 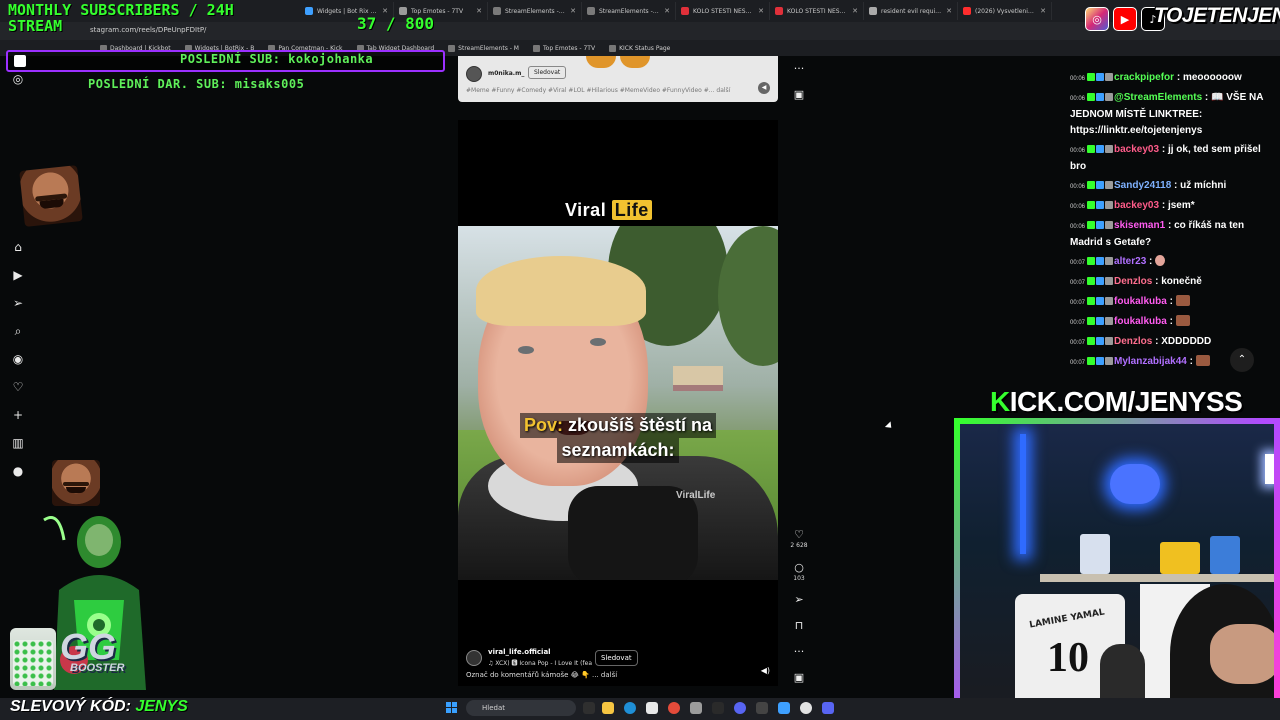 What do you see at coordinates (18, 387) in the screenshot?
I see `notifications-heart-icon: ♡` at bounding box center [18, 387].